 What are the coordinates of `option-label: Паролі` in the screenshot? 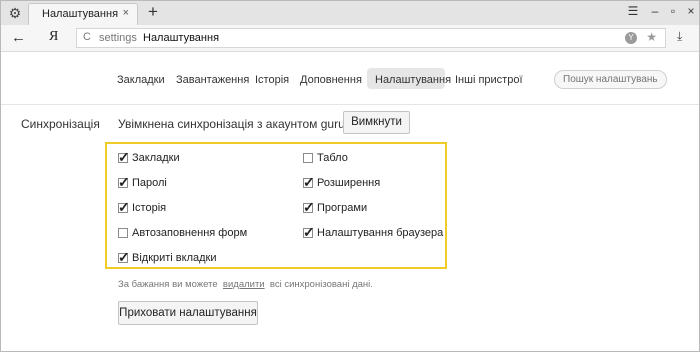 It's located at (149, 183).